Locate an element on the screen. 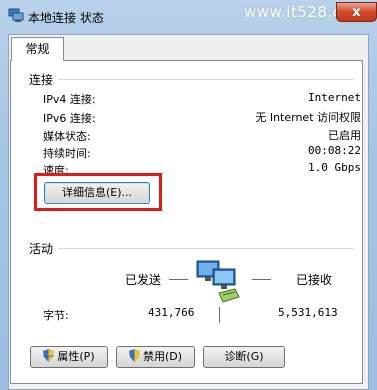 This screenshot has height=390, width=377. media-state-value: 已启用 is located at coordinates (344, 135).